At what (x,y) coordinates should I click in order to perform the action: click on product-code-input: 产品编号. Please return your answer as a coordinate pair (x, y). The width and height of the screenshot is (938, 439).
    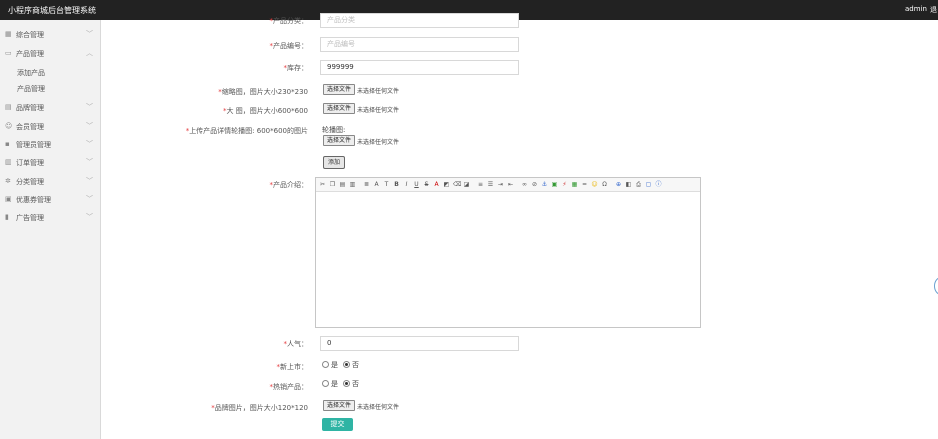
    Looking at the image, I should click on (419, 44).